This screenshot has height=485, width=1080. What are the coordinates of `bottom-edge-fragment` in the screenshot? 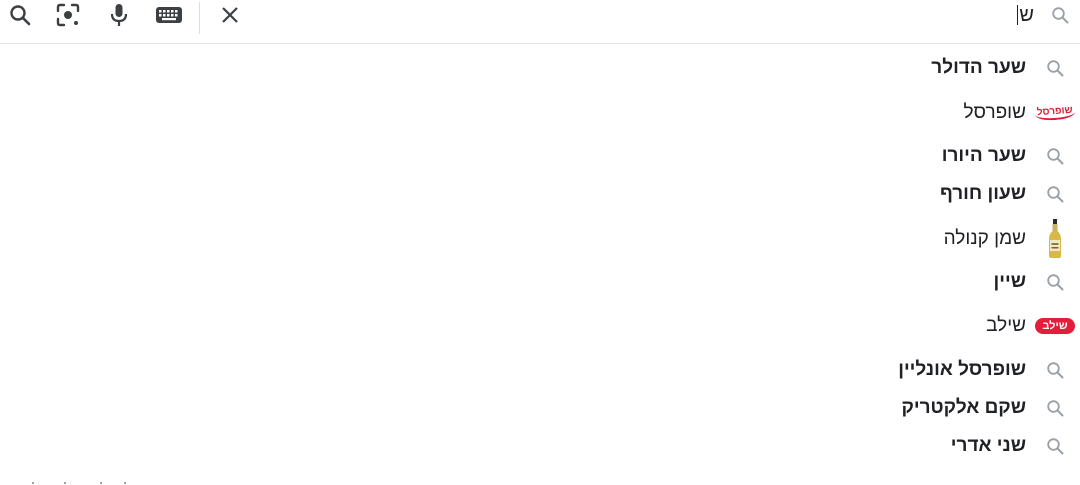 It's located at (540, 483).